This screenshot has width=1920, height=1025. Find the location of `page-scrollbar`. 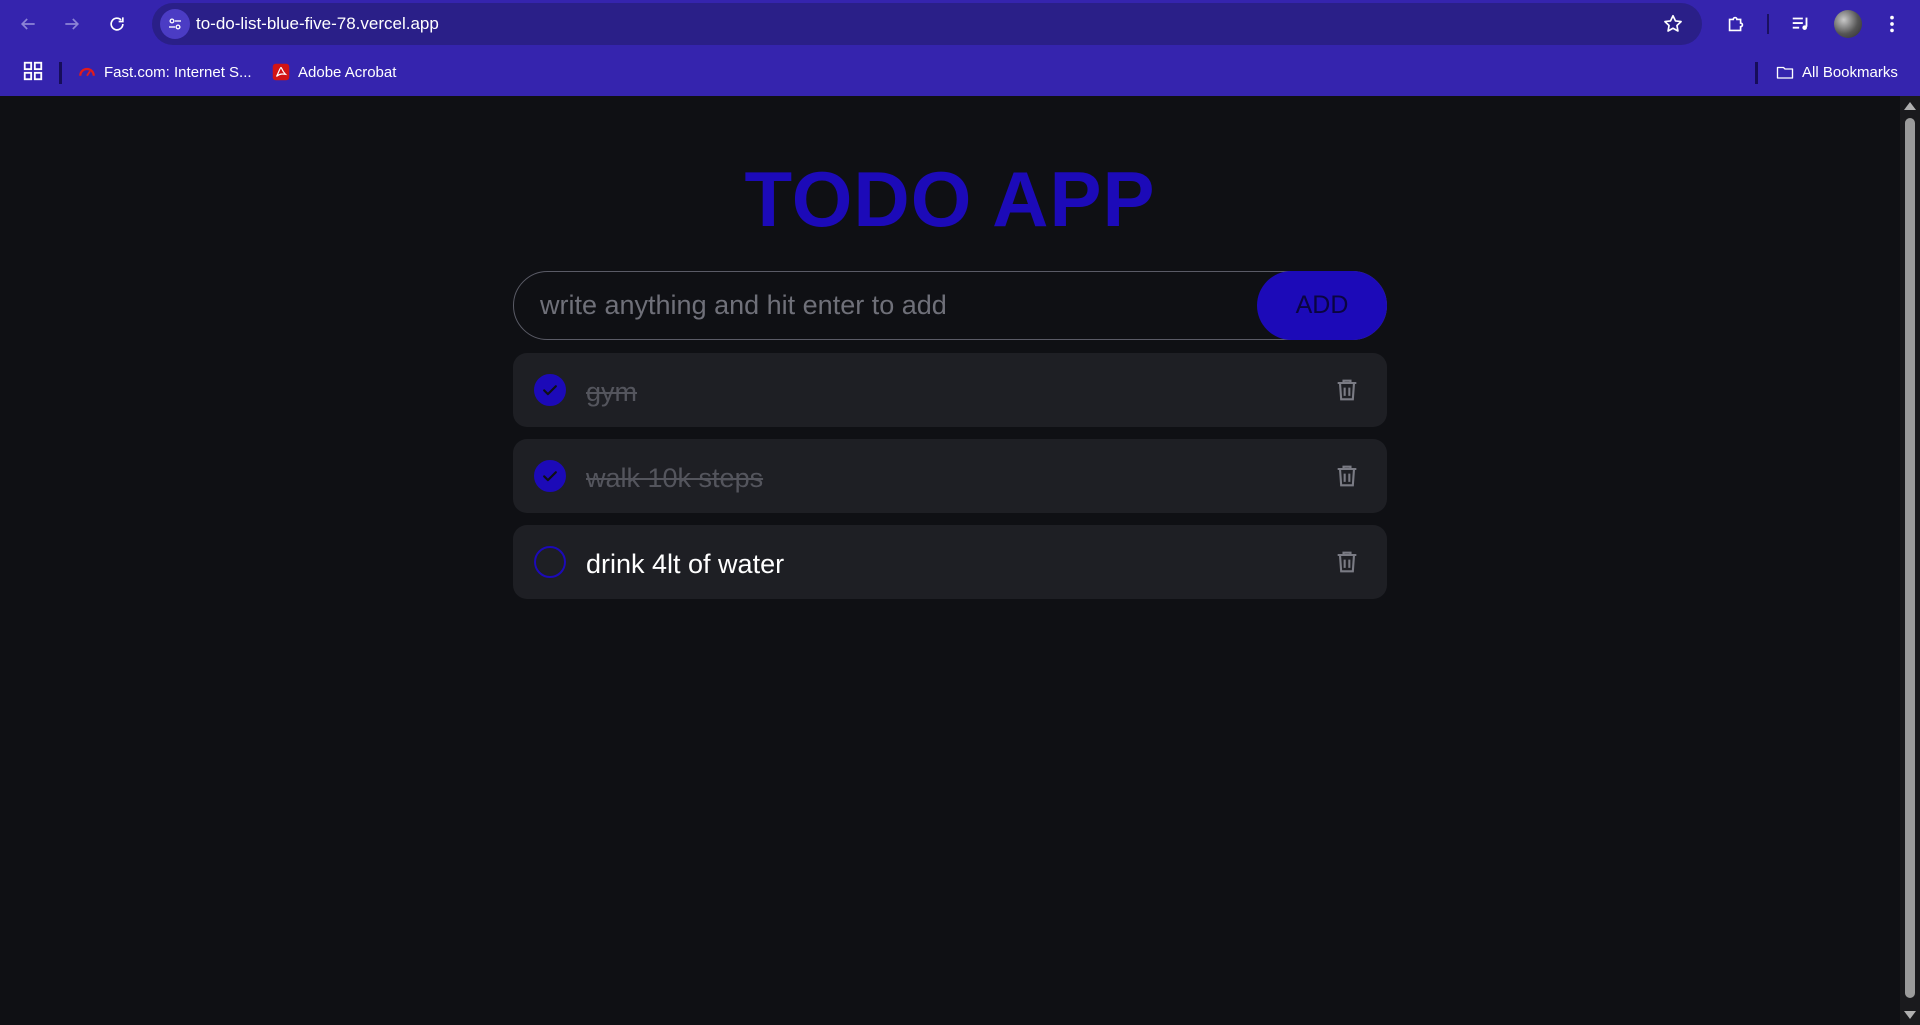

page-scrollbar is located at coordinates (1910, 560).